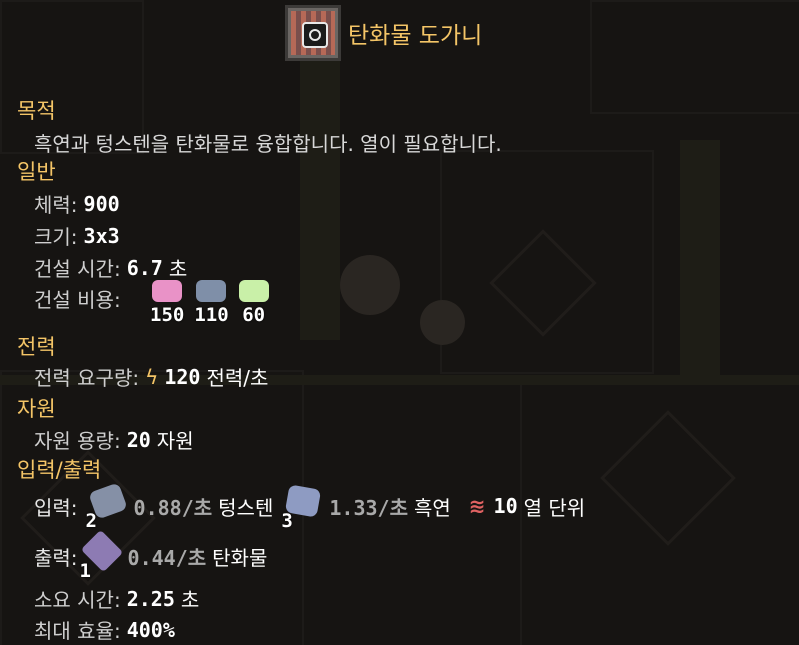 The height and width of the screenshot is (645, 799). What do you see at coordinates (167, 557) in the screenshot?
I see `output-rate: 0.44/초` at bounding box center [167, 557].